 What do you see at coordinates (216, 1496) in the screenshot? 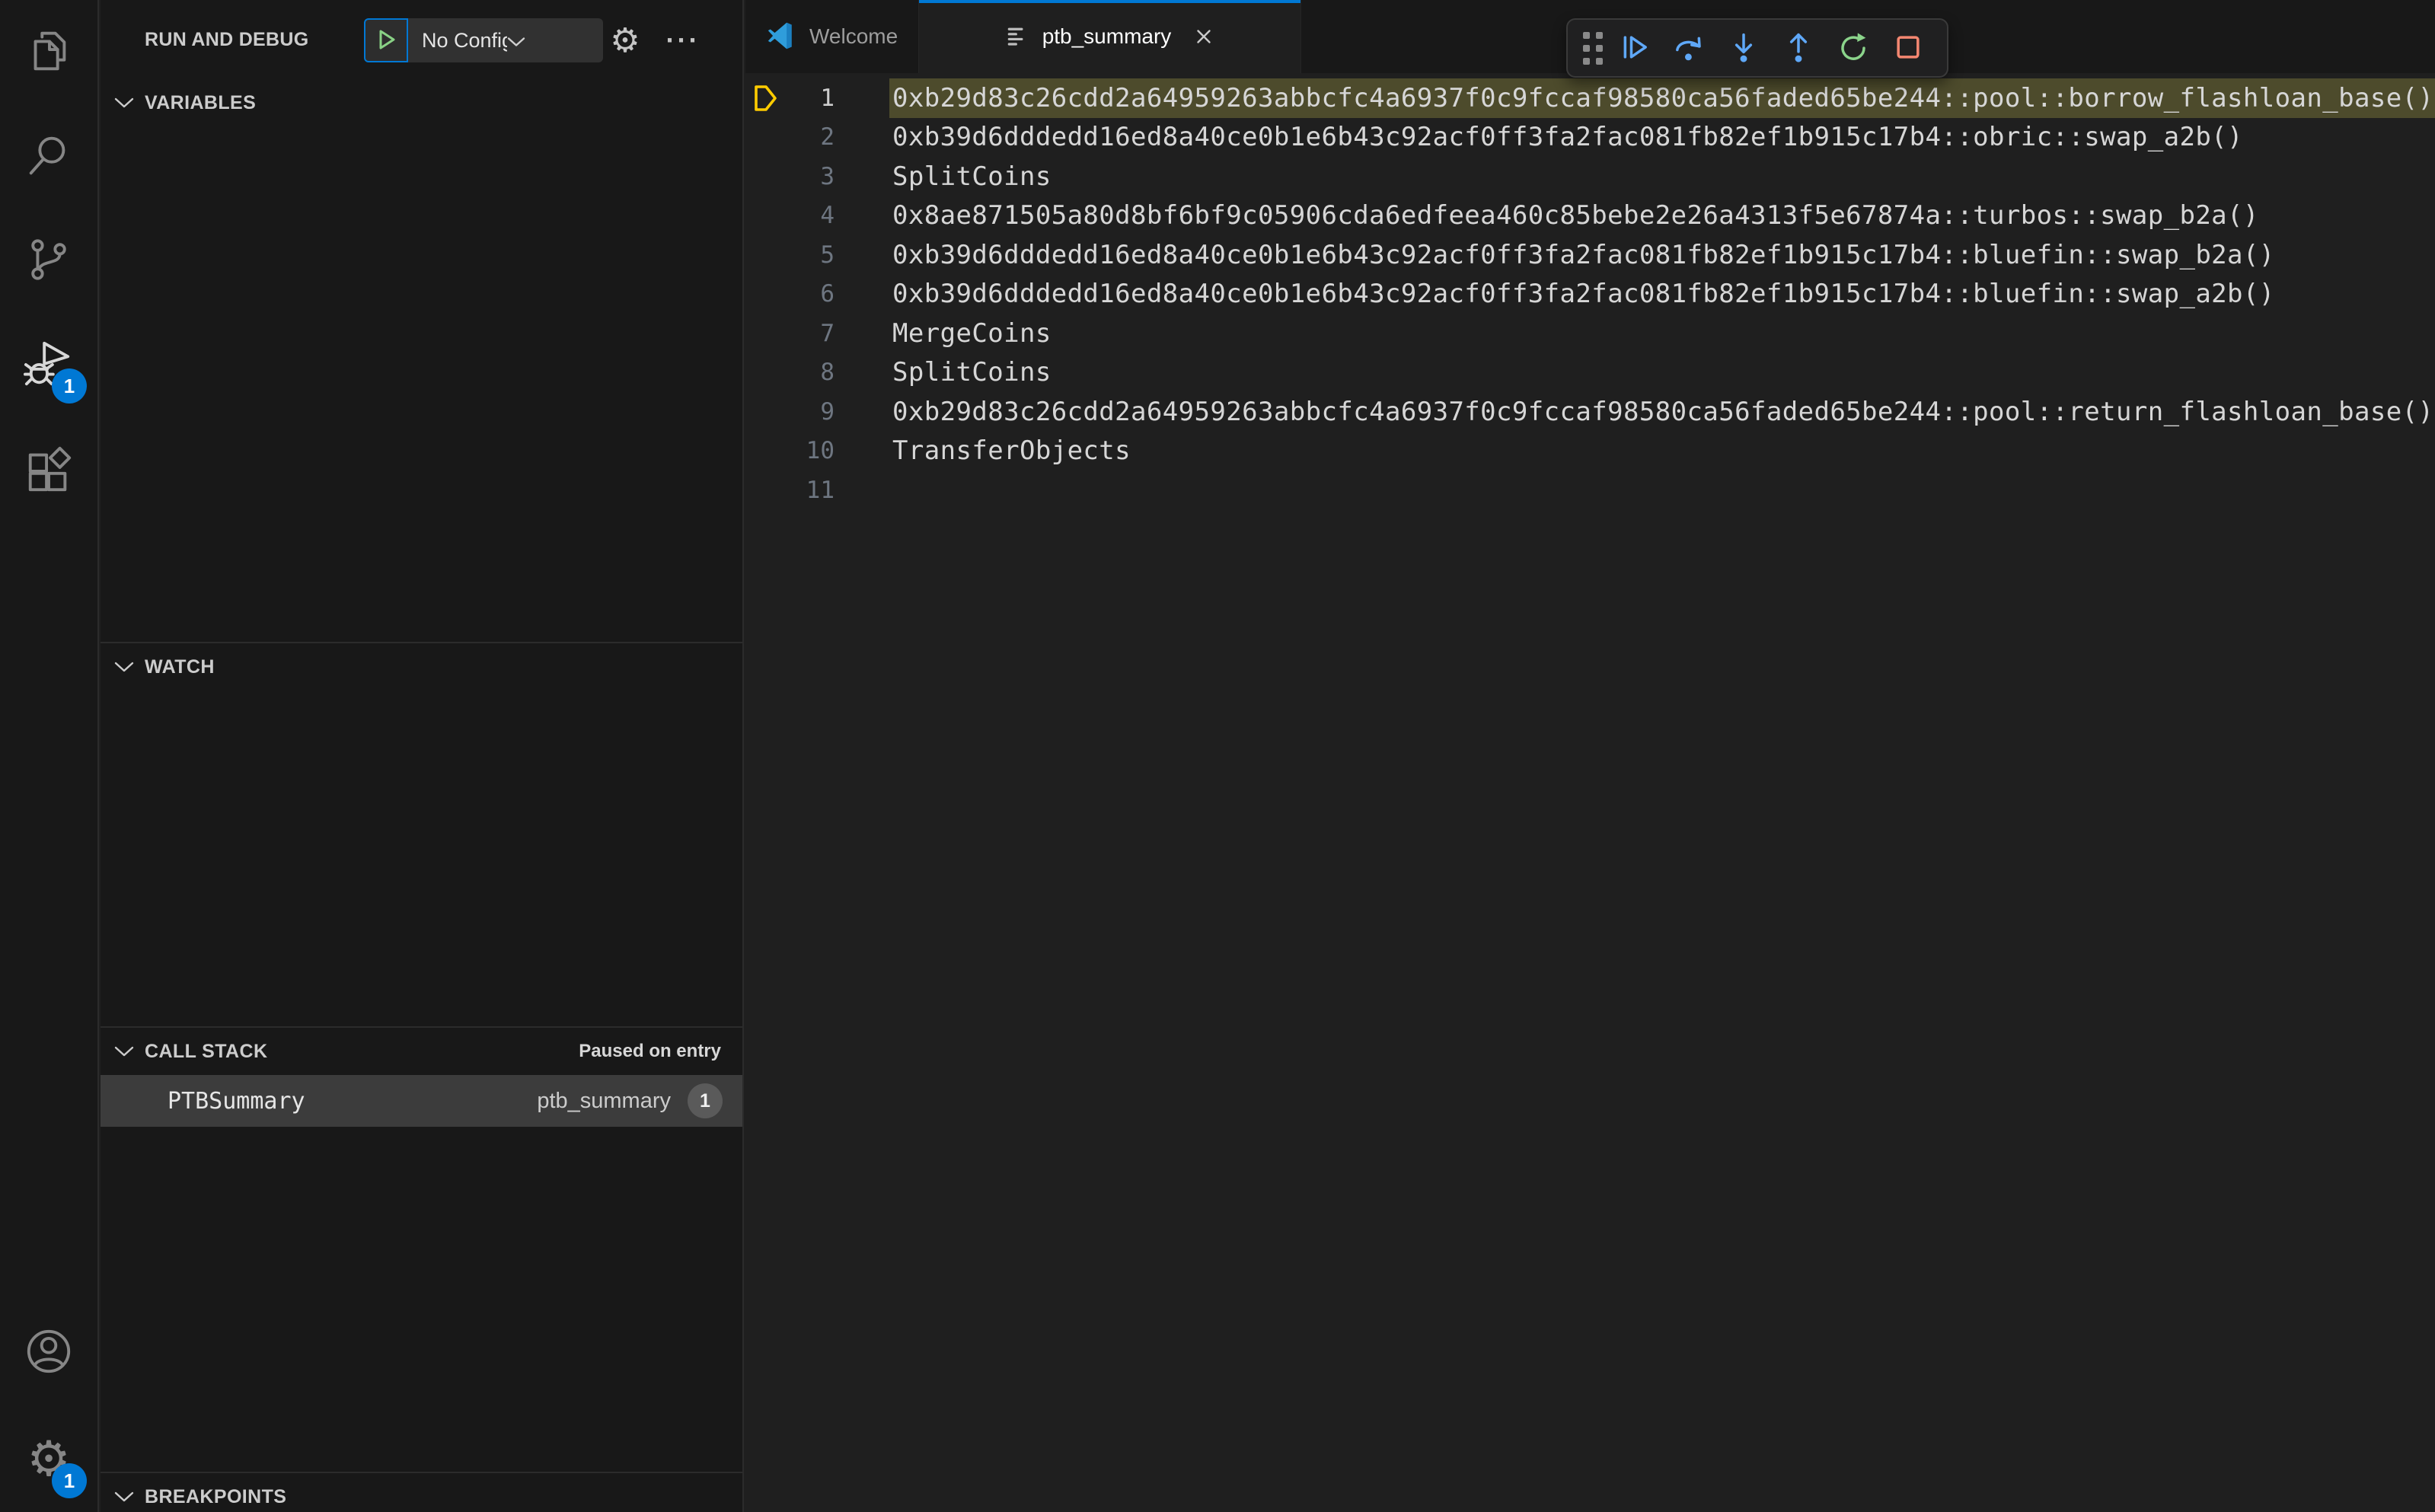
I see `breakpoints-section-label: BREAKPOINTS` at bounding box center [216, 1496].